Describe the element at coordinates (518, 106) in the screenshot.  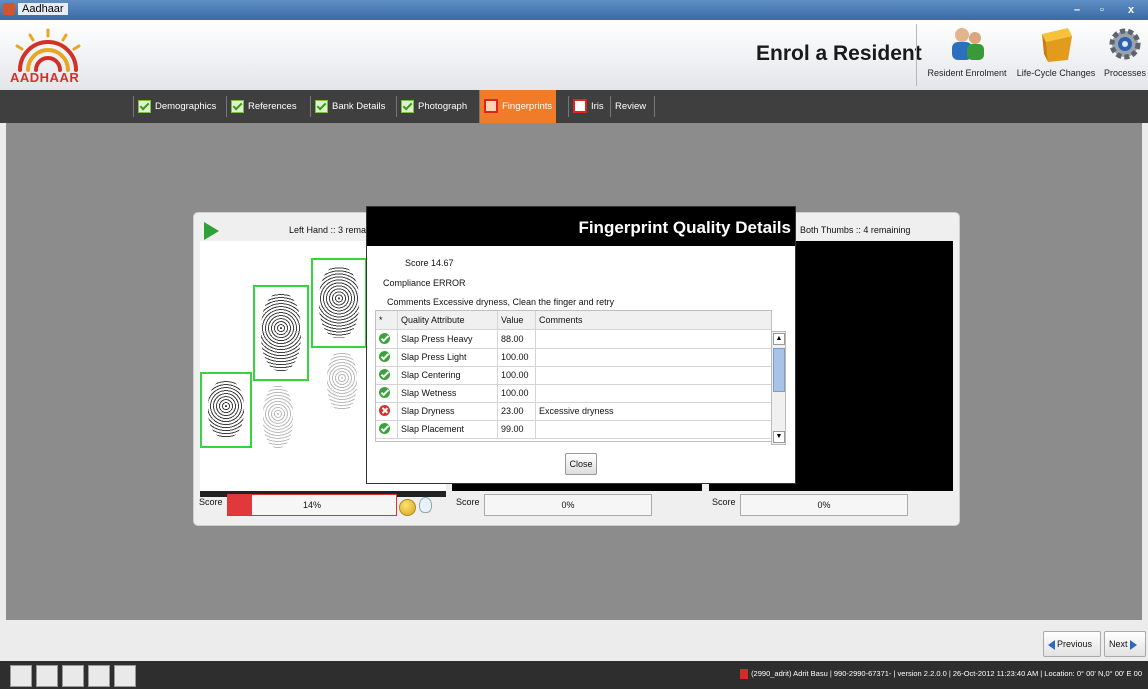
I see `tab-fingerprints: Fingerprints` at that location.